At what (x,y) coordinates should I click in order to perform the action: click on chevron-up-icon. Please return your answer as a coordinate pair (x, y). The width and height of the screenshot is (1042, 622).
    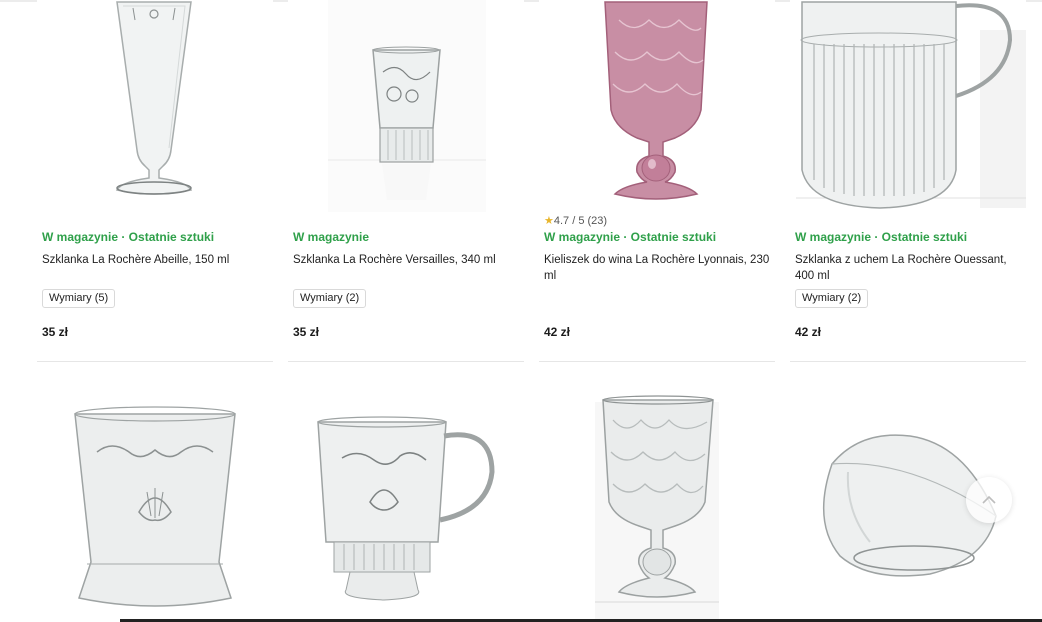
    Looking at the image, I should click on (989, 499).